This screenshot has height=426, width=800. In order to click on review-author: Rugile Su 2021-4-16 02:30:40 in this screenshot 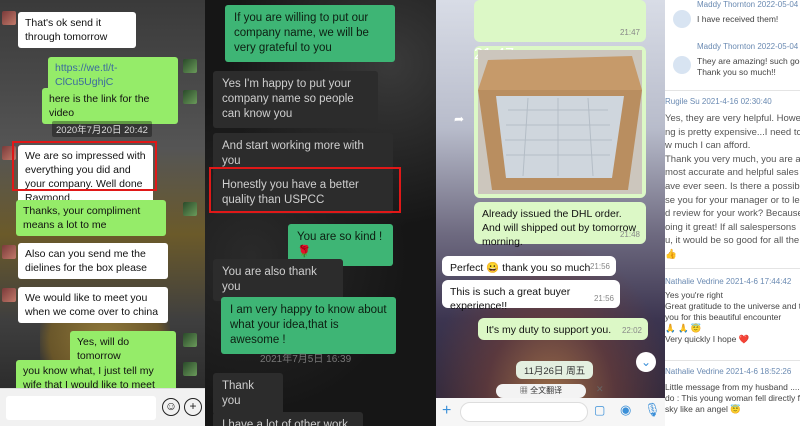, I will do `click(718, 101)`.